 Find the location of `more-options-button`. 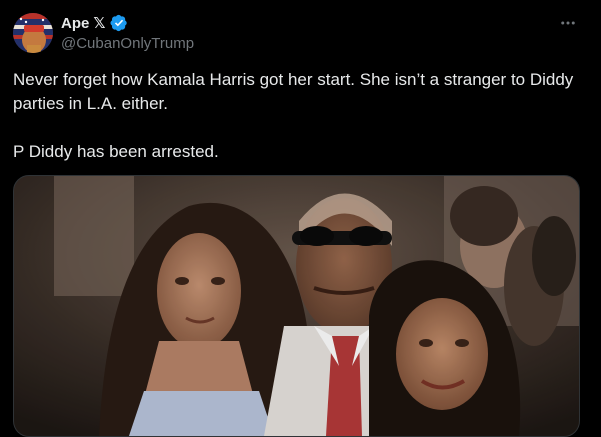

more-options-button is located at coordinates (568, 23).